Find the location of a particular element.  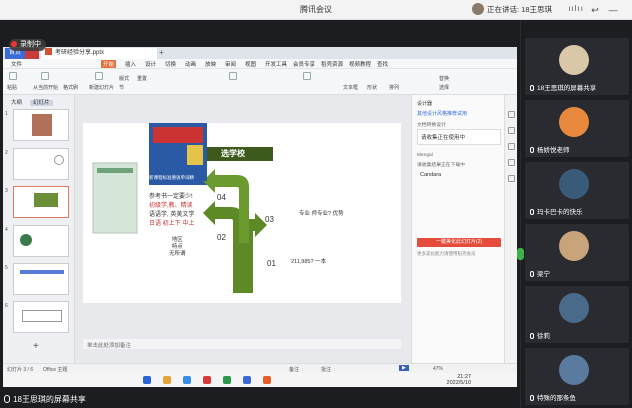

zoom-level: 47% is located at coordinates (438, 369).